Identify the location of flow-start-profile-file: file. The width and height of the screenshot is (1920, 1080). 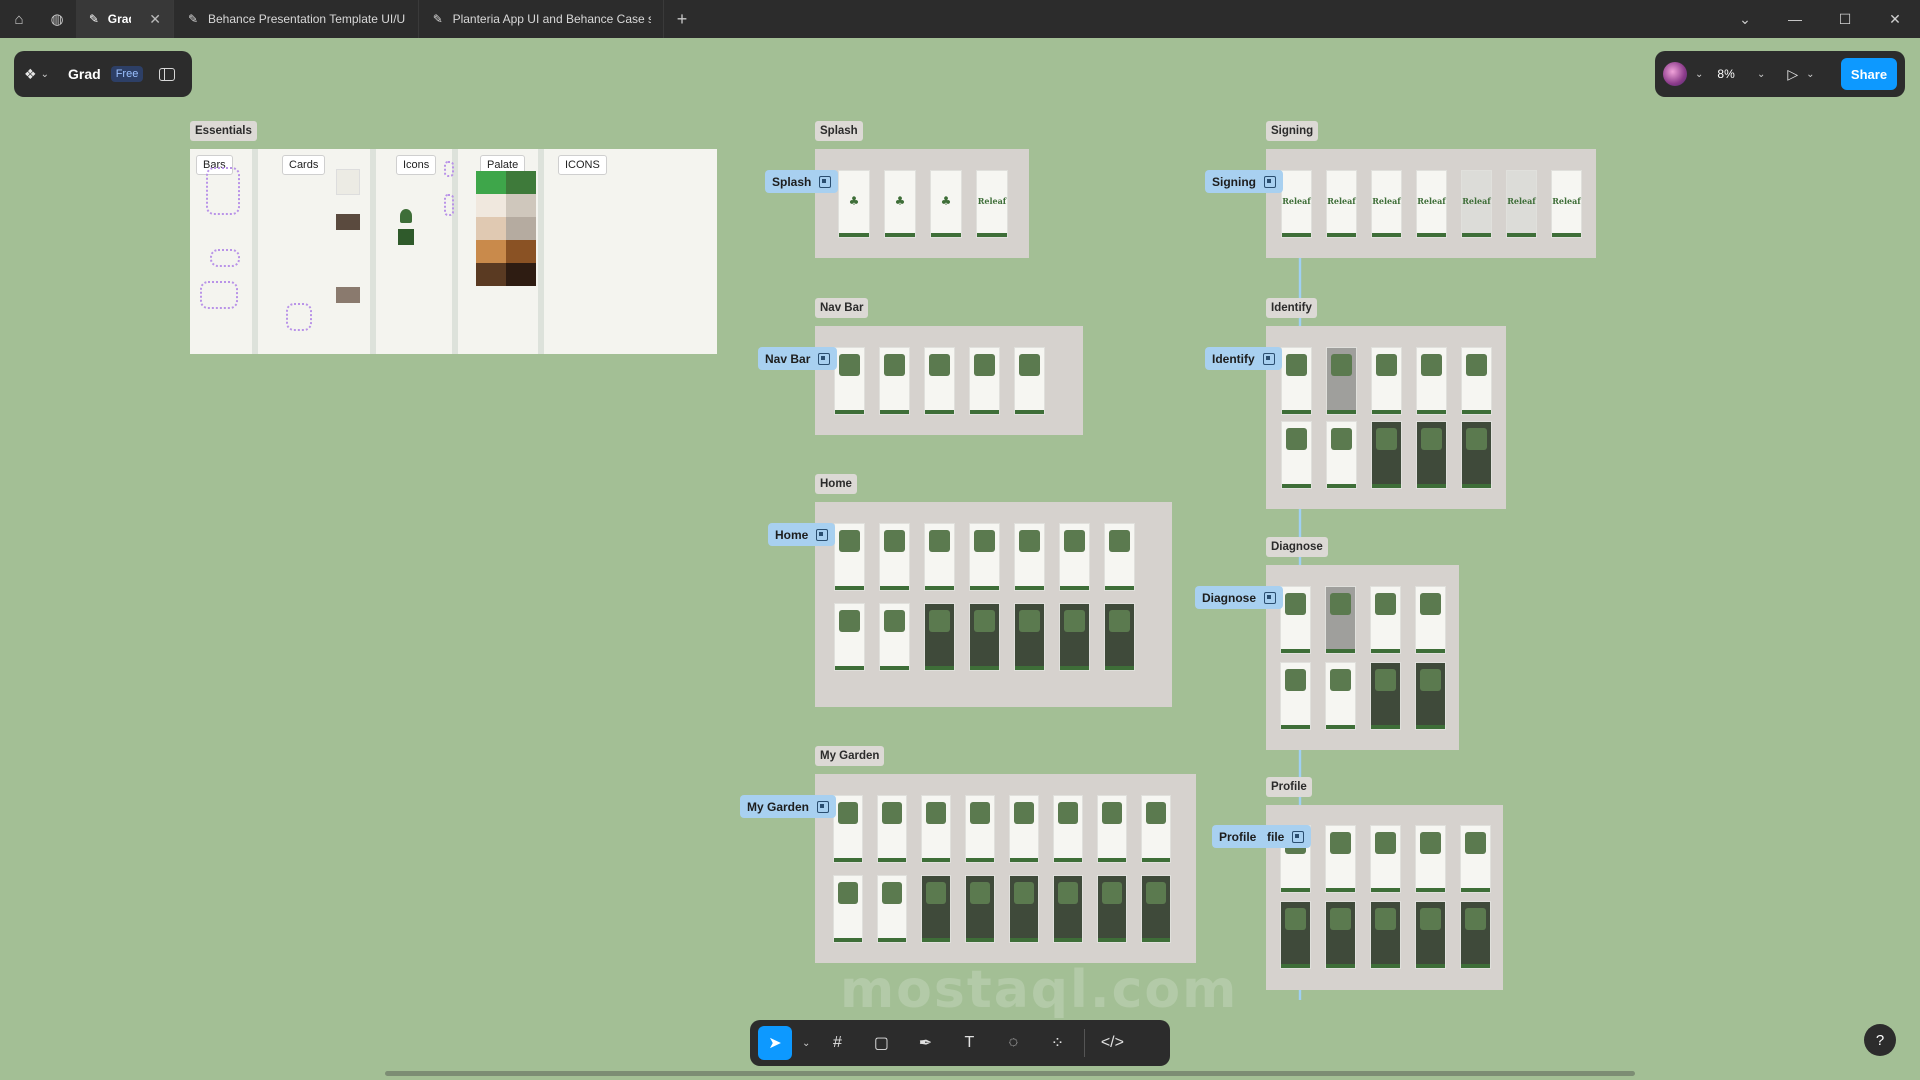
(1286, 836).